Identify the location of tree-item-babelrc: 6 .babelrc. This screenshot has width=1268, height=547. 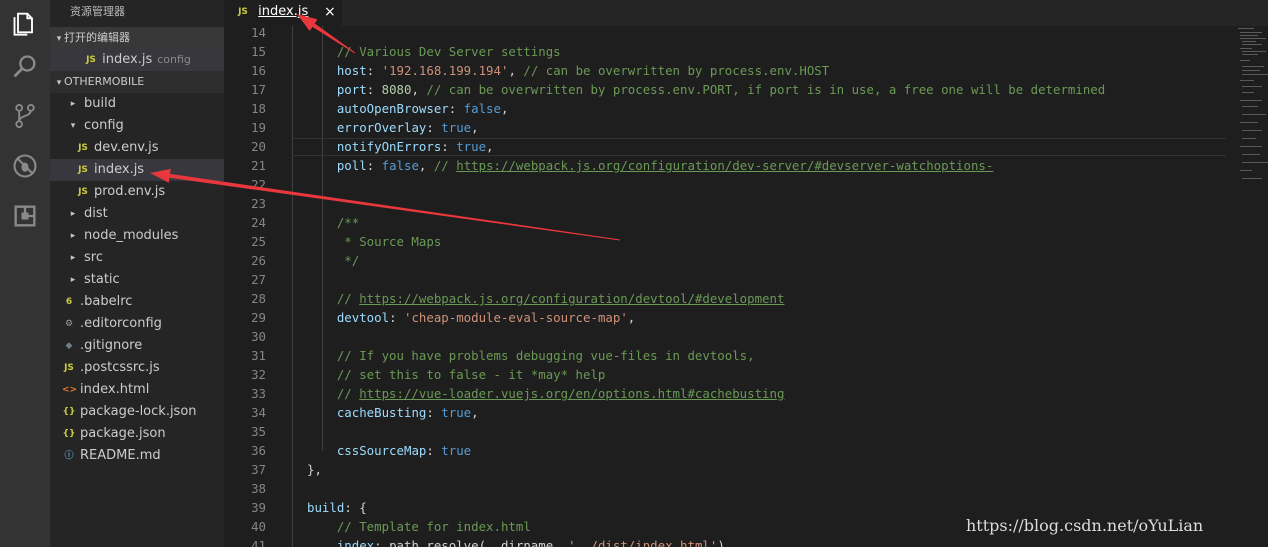
(137, 302).